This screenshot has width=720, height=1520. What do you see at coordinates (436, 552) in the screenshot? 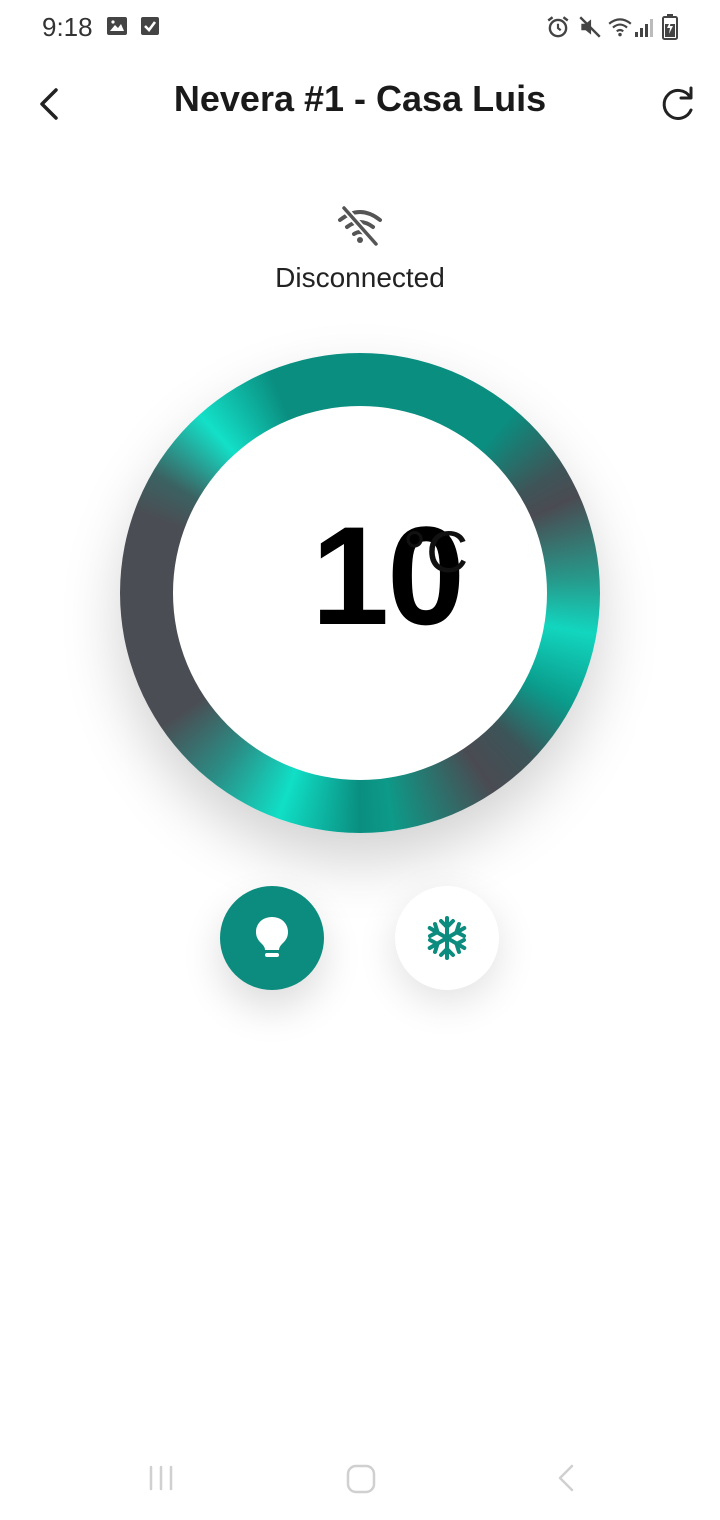
I see `temperature-unit: °C` at bounding box center [436, 552].